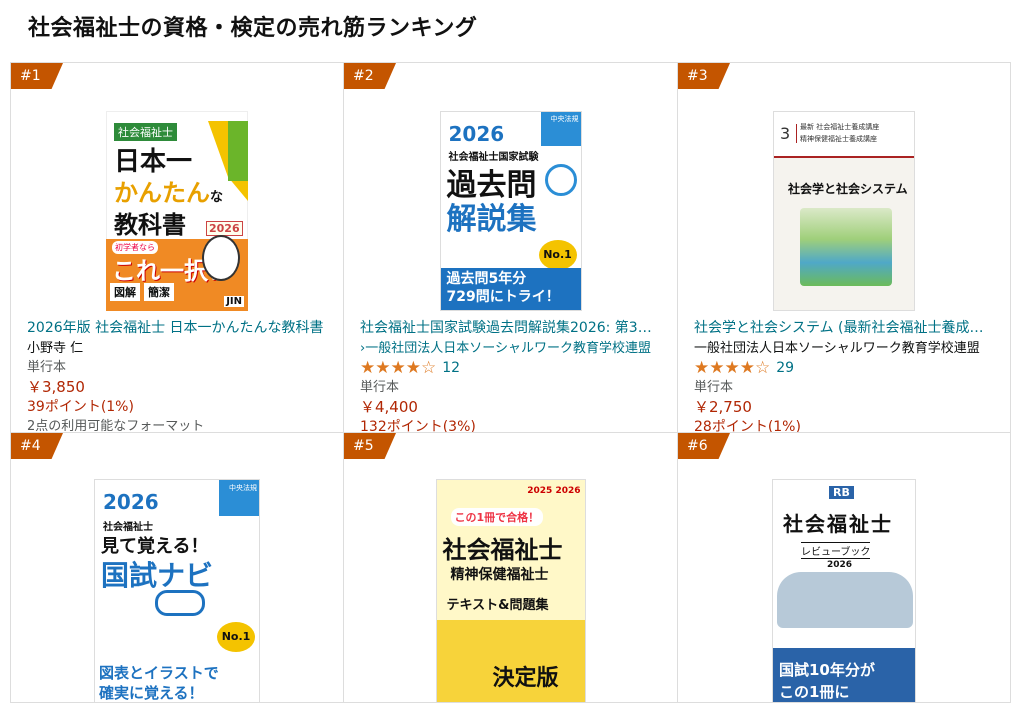 This screenshot has width=1024, height=703. Describe the element at coordinates (837, 348) in the screenshot. I see `product-author: 一般社団法人日本ソーシャルワーク教育学校連盟` at that location.